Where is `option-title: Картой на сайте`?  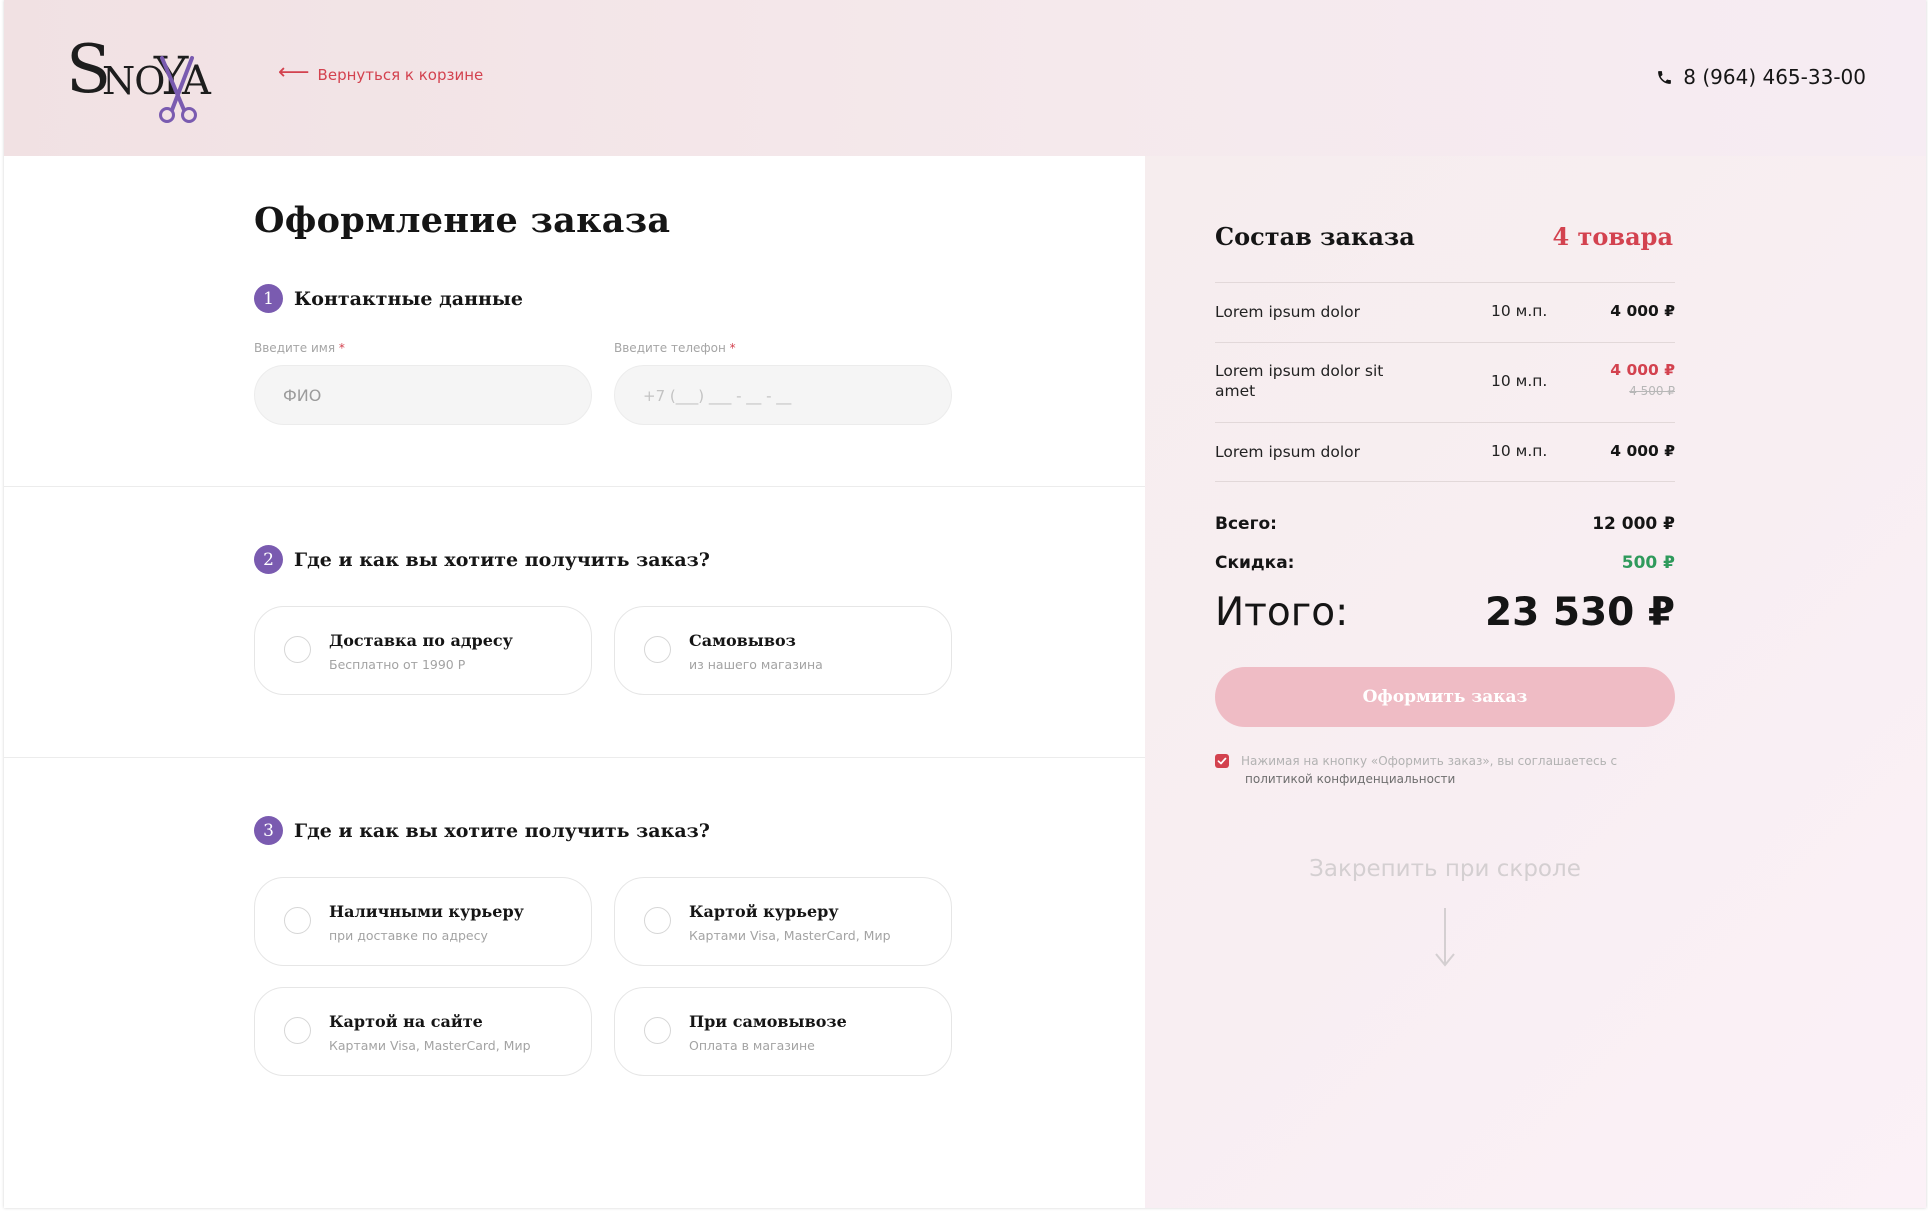 option-title: Картой на сайте is located at coordinates (406, 1021).